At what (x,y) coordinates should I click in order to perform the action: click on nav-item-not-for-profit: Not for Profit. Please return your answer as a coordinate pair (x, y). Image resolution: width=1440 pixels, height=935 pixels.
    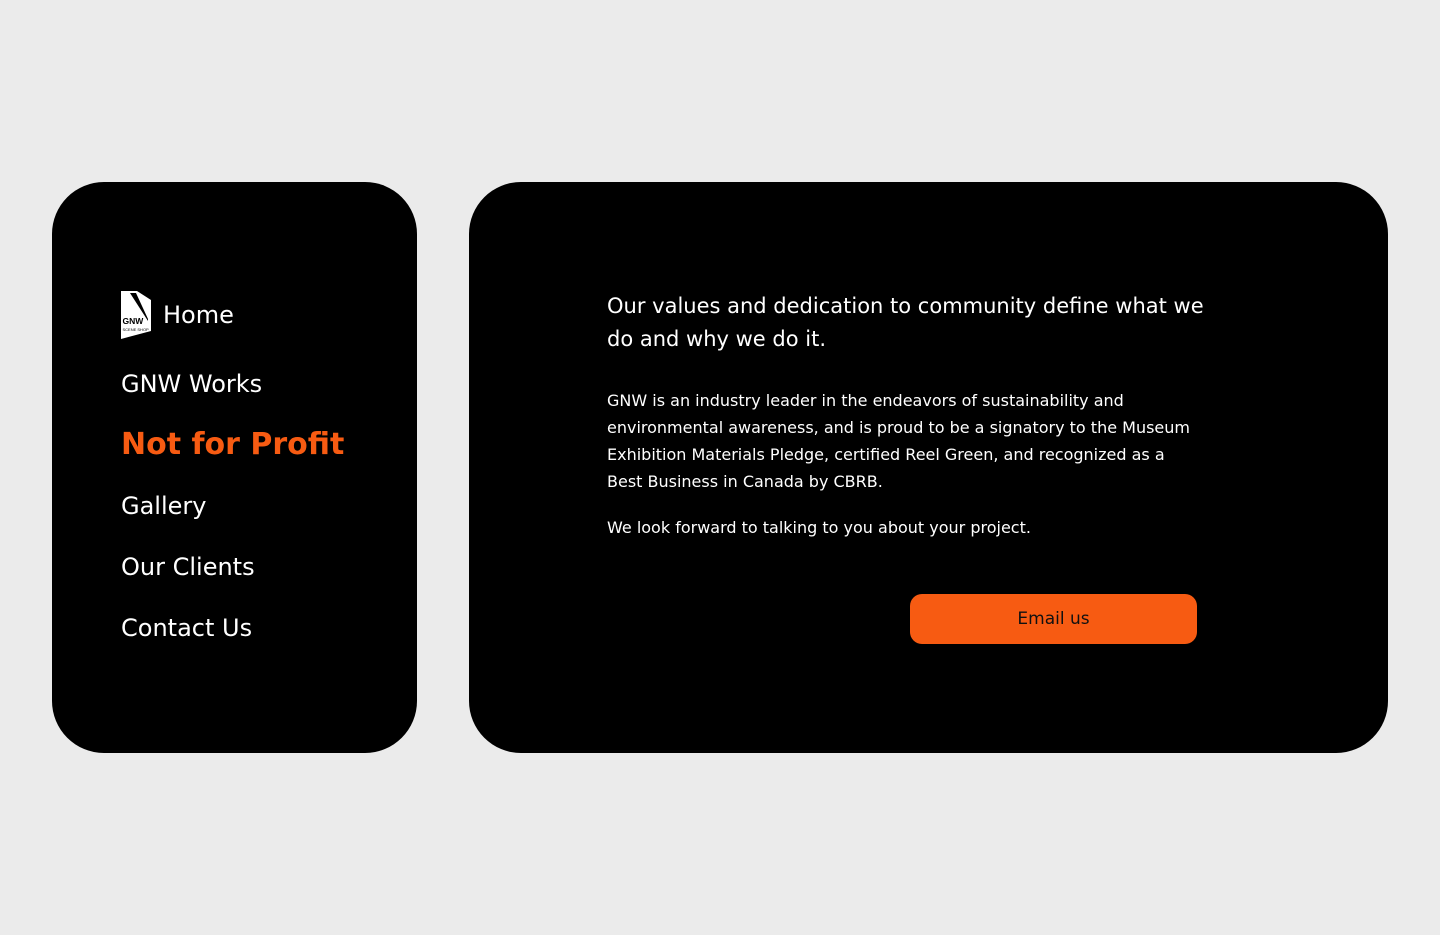
    Looking at the image, I should click on (232, 444).